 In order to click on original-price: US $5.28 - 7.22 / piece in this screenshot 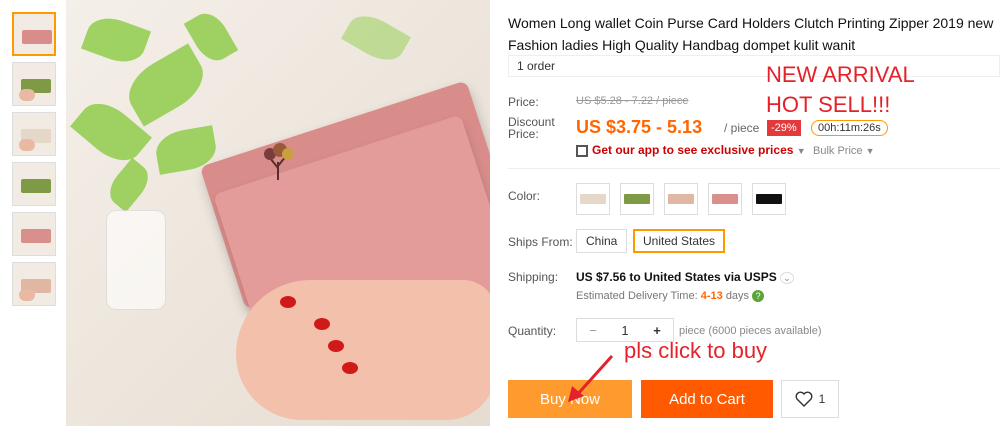, I will do `click(632, 101)`.